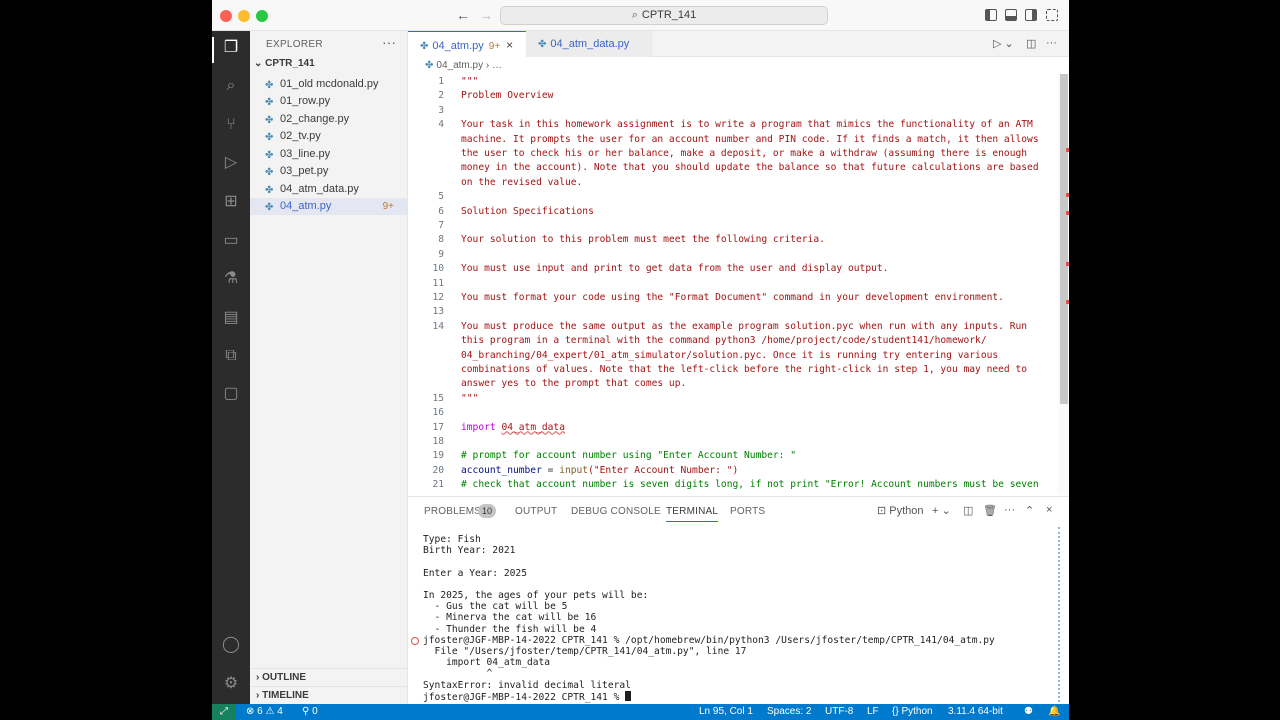  Describe the element at coordinates (244, 16) in the screenshot. I see `minimize-window-button` at that location.